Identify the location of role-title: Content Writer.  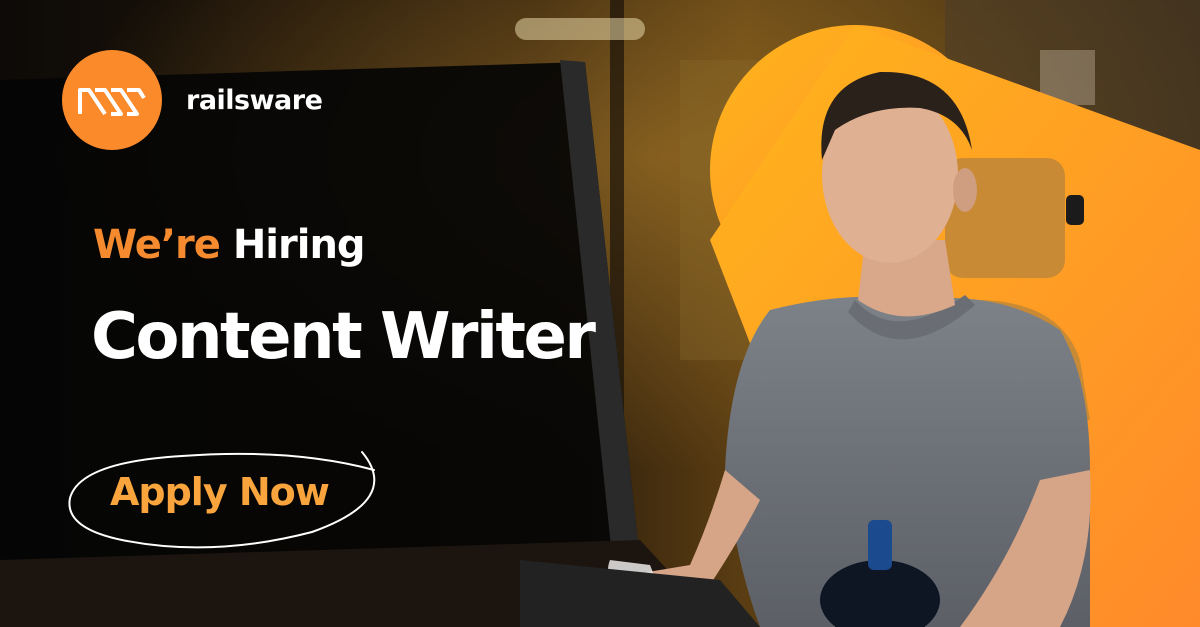
(343, 337).